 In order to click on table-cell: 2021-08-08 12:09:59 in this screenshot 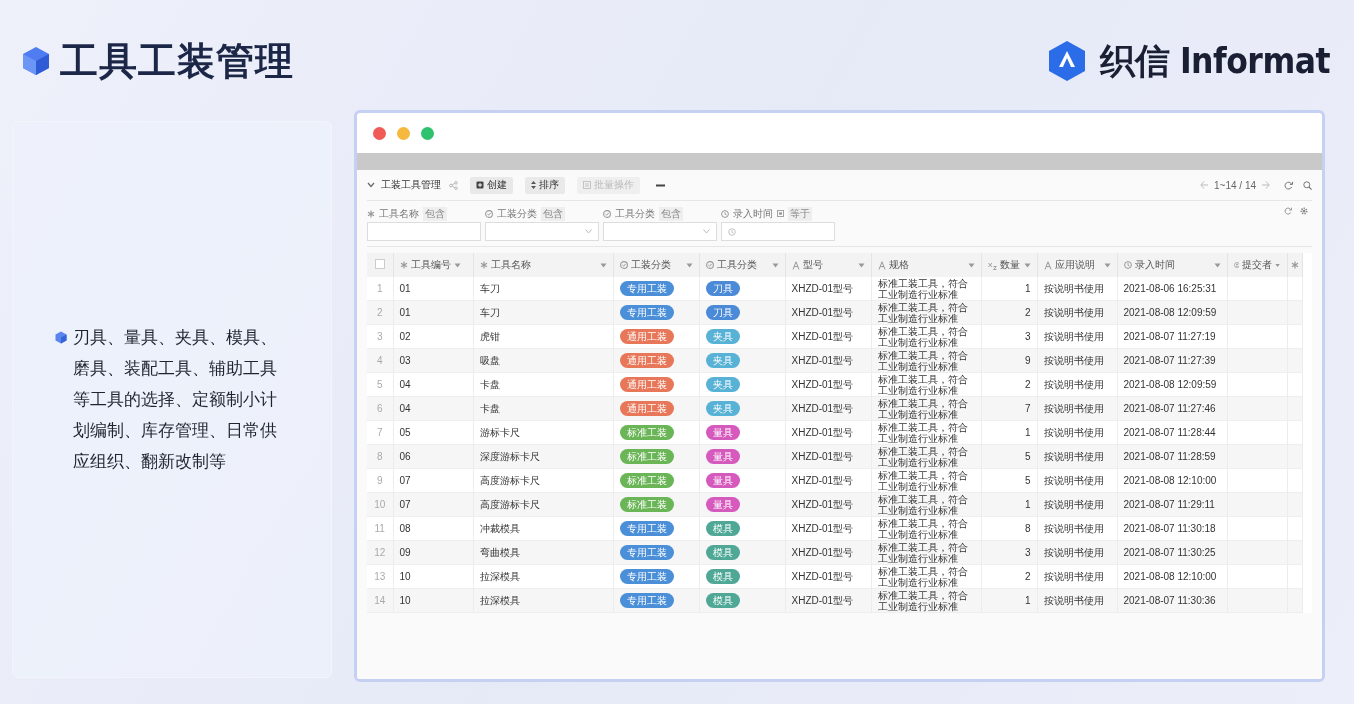, I will do `click(1172, 384)`.